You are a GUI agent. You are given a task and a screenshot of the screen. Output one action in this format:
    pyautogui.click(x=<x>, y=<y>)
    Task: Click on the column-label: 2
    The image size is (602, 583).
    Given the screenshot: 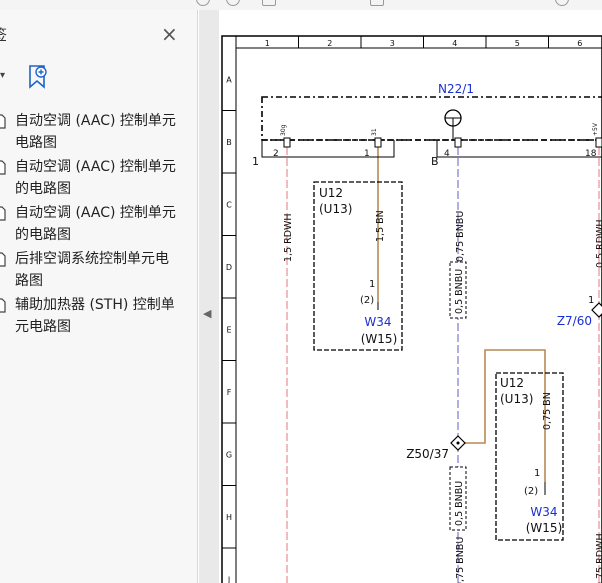 What is the action you would take?
    pyautogui.click(x=329, y=43)
    